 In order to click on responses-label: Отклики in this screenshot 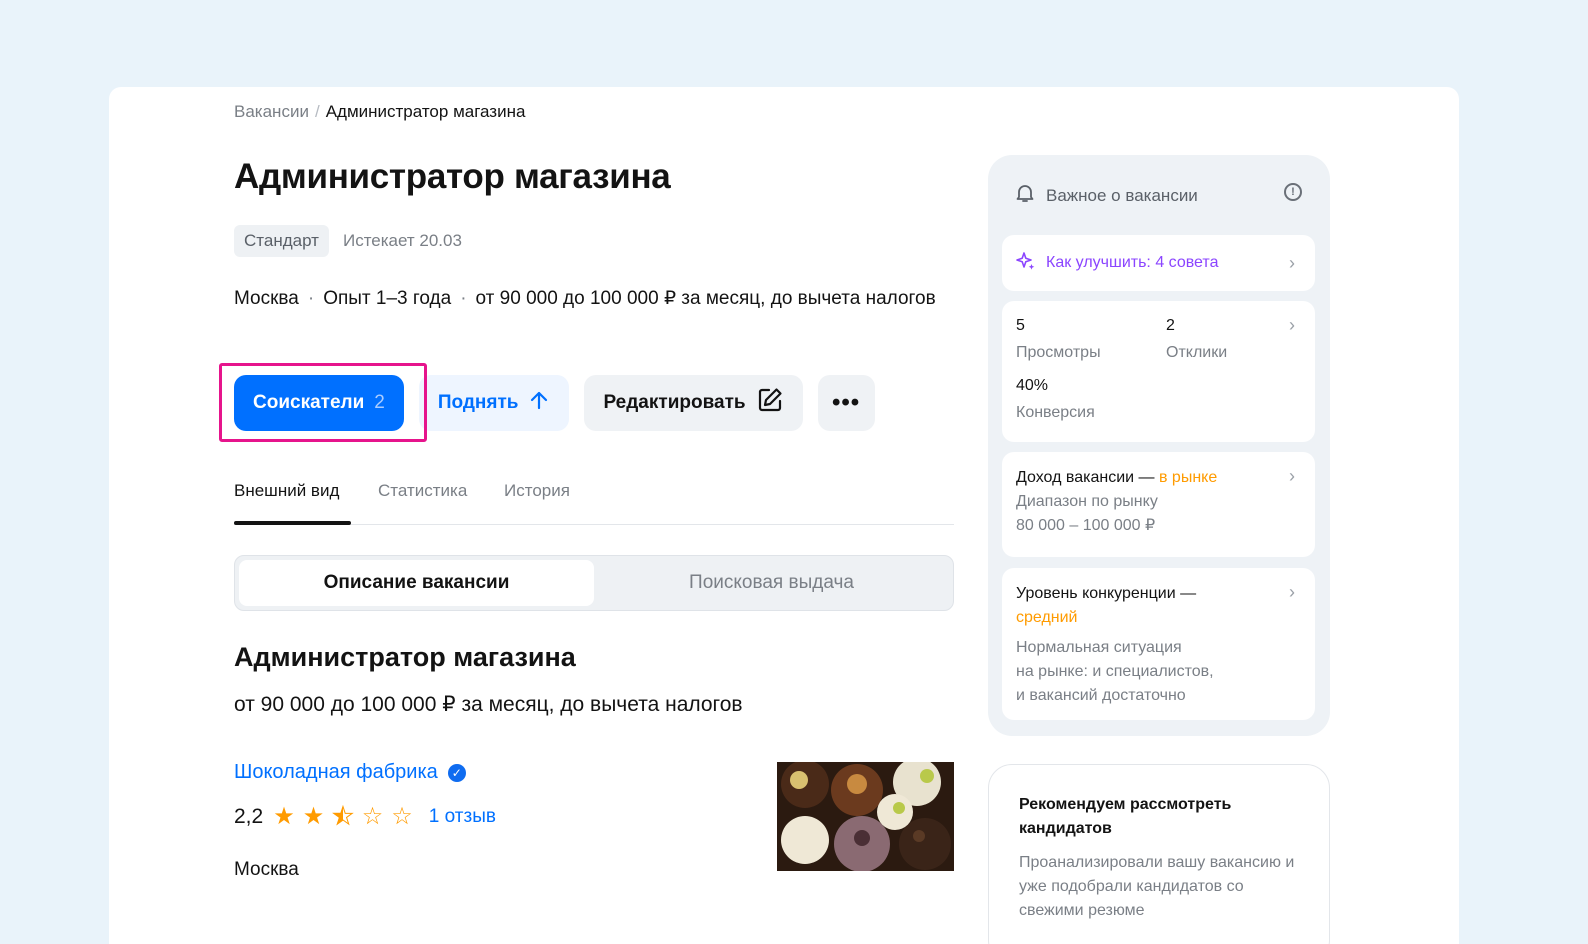, I will do `click(1197, 352)`.